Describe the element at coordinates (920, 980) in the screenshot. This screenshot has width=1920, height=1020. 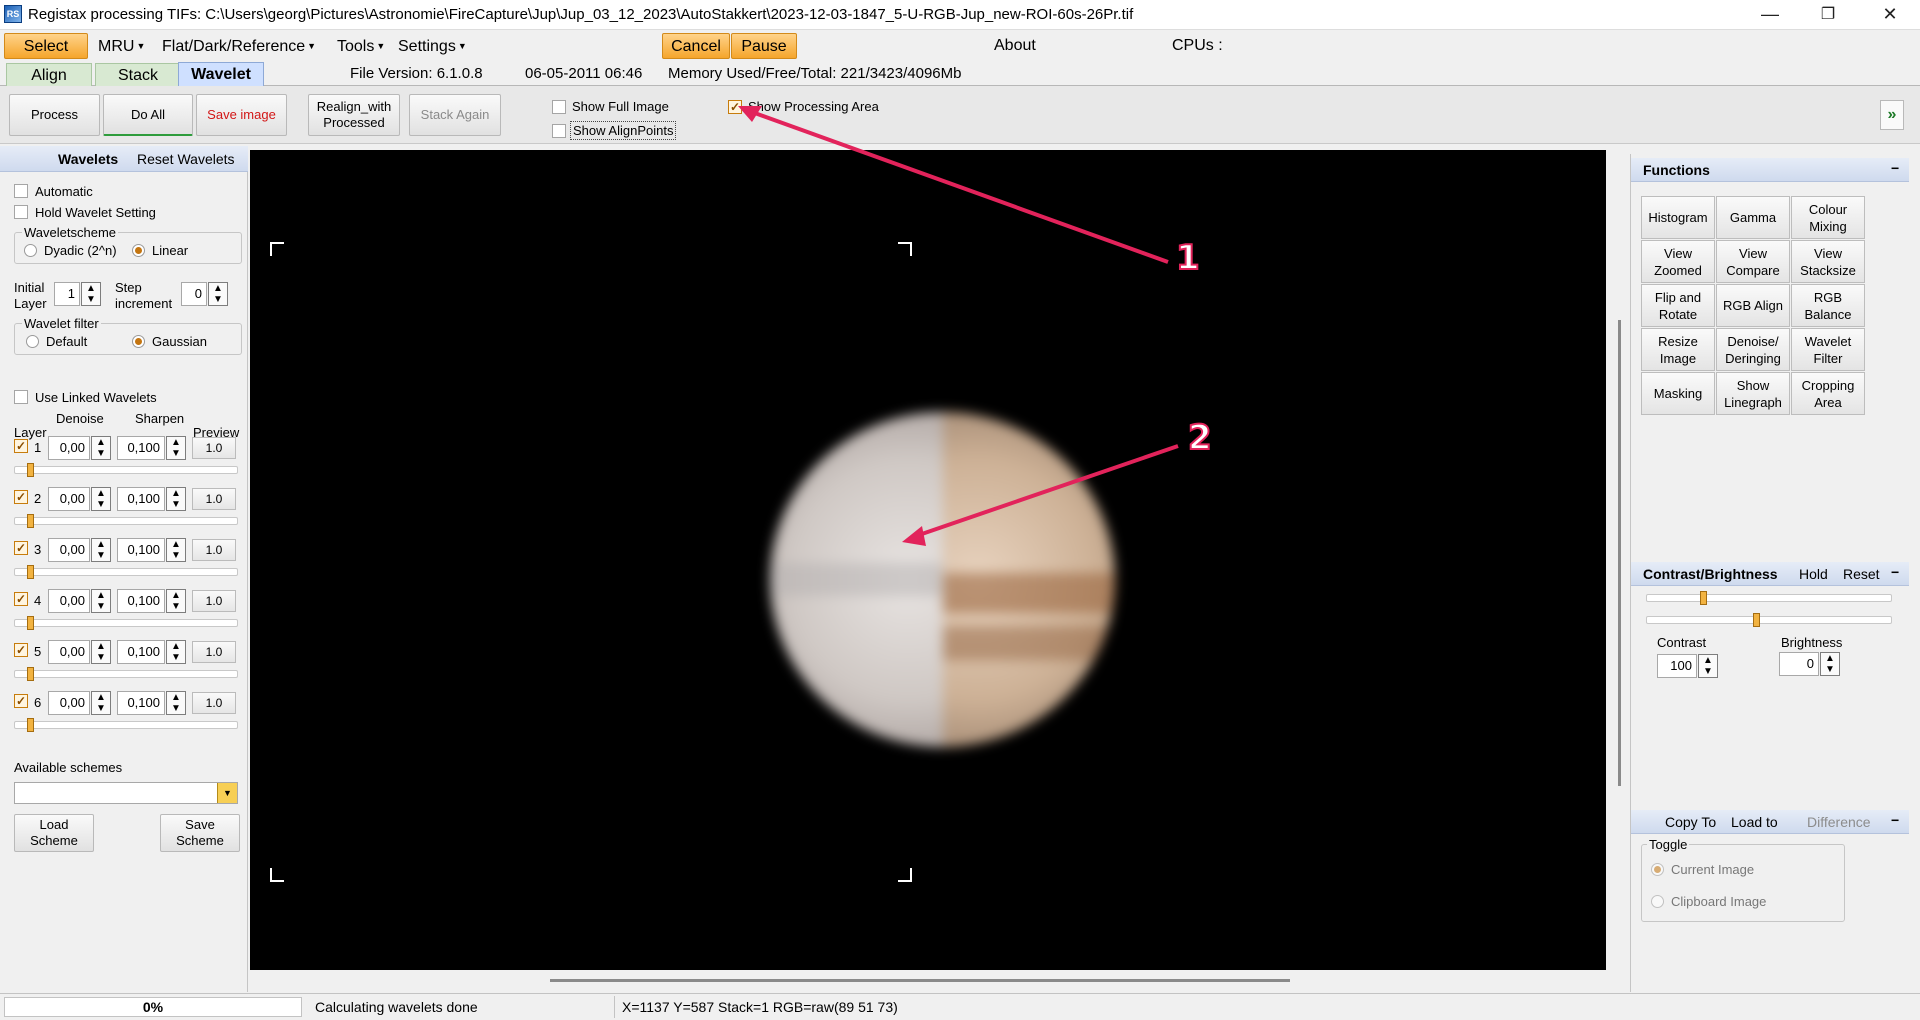
I see `scrollbar-thumb` at that location.